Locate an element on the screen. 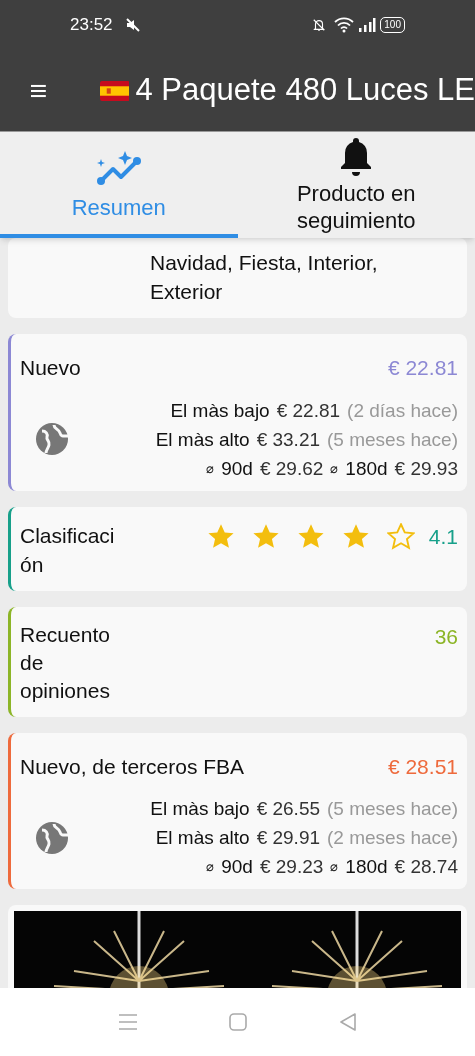 This screenshot has width=475, height=1056. stat-price: € 26.55 is located at coordinates (288, 809).